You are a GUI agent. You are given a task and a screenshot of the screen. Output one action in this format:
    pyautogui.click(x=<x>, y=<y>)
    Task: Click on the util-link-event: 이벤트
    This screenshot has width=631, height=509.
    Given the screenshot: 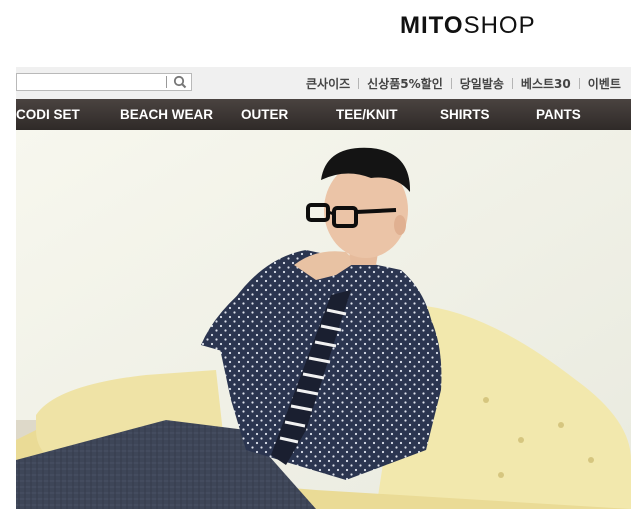 What is the action you would take?
    pyautogui.click(x=604, y=83)
    